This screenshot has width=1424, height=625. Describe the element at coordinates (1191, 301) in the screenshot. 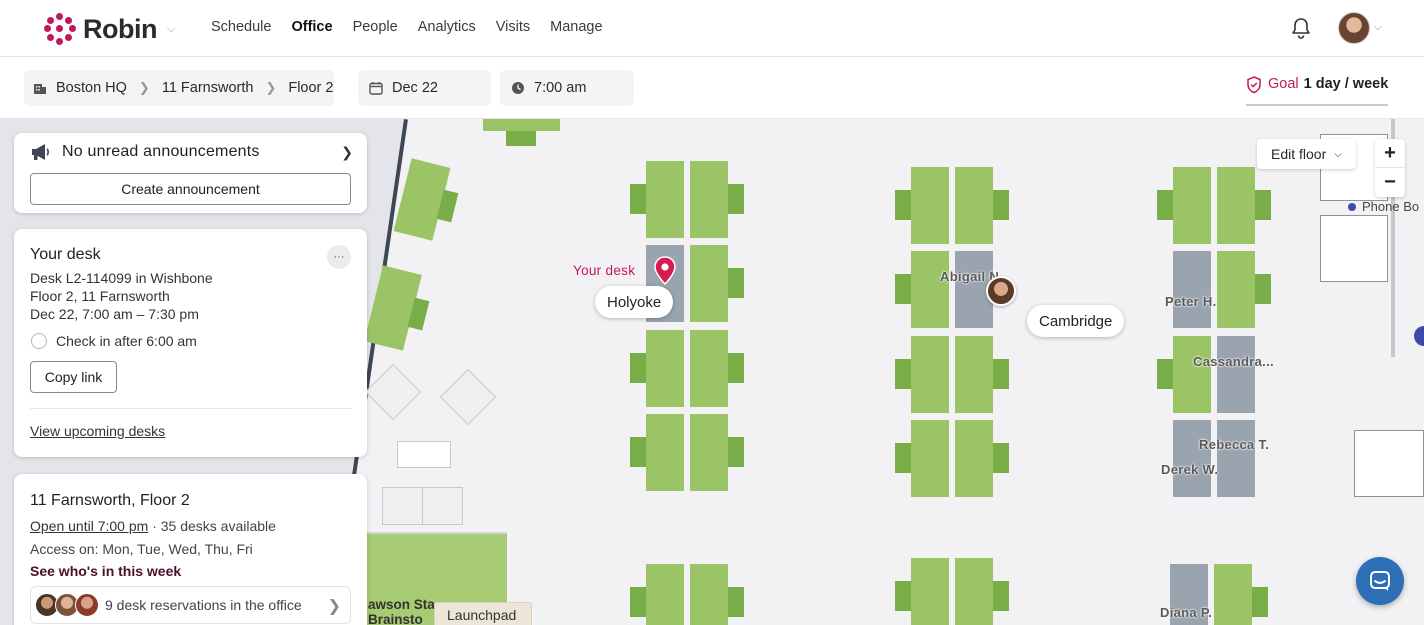

I see `person-label: Peter H.` at that location.